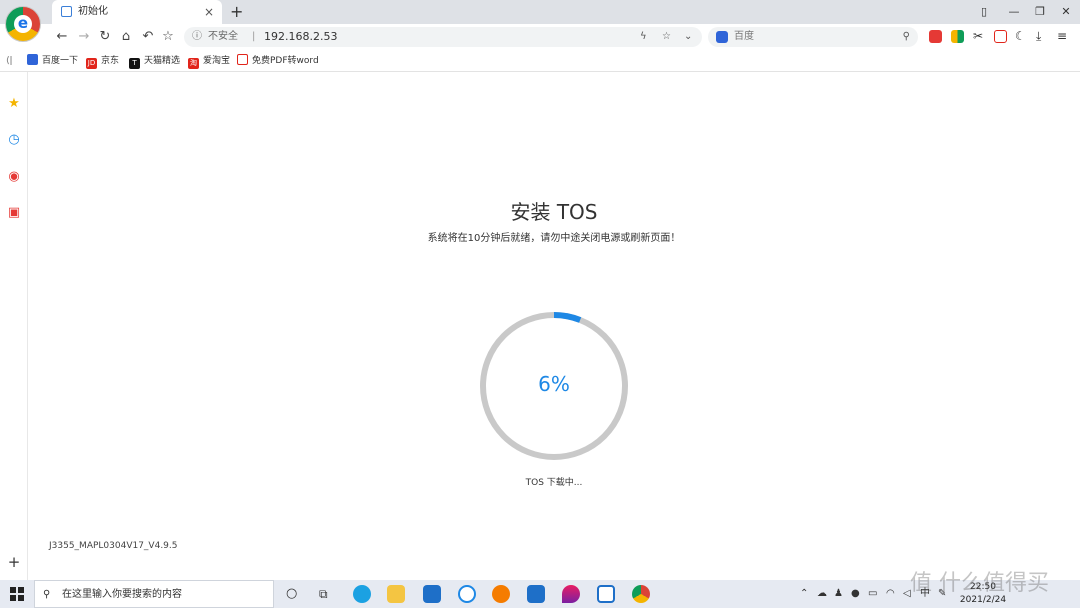 Image resolution: width=1080 pixels, height=608 pixels. I want to click on favorites-star-icon: ★, so click(14, 104).